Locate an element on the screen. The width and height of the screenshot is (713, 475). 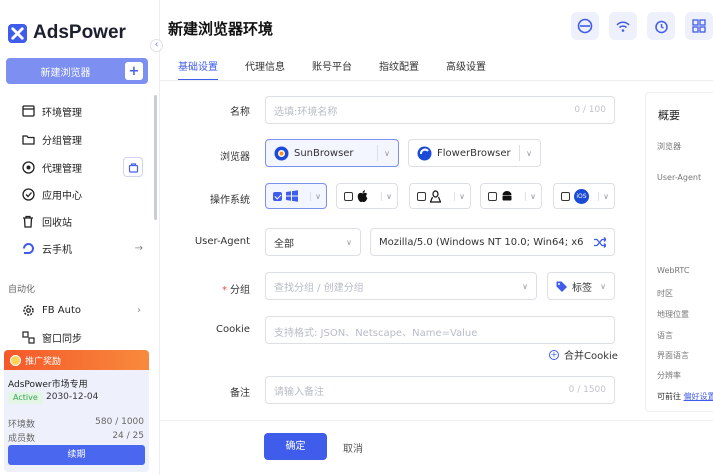
group-label-text: 分组 is located at coordinates (240, 290).